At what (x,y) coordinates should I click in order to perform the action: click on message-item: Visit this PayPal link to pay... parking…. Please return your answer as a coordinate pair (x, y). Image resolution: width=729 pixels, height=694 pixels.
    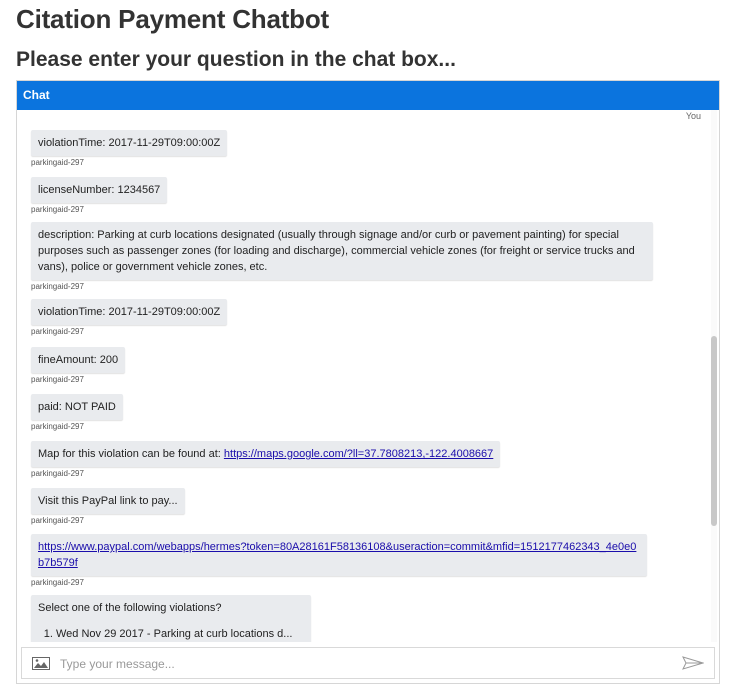
    Looking at the image, I should click on (108, 506).